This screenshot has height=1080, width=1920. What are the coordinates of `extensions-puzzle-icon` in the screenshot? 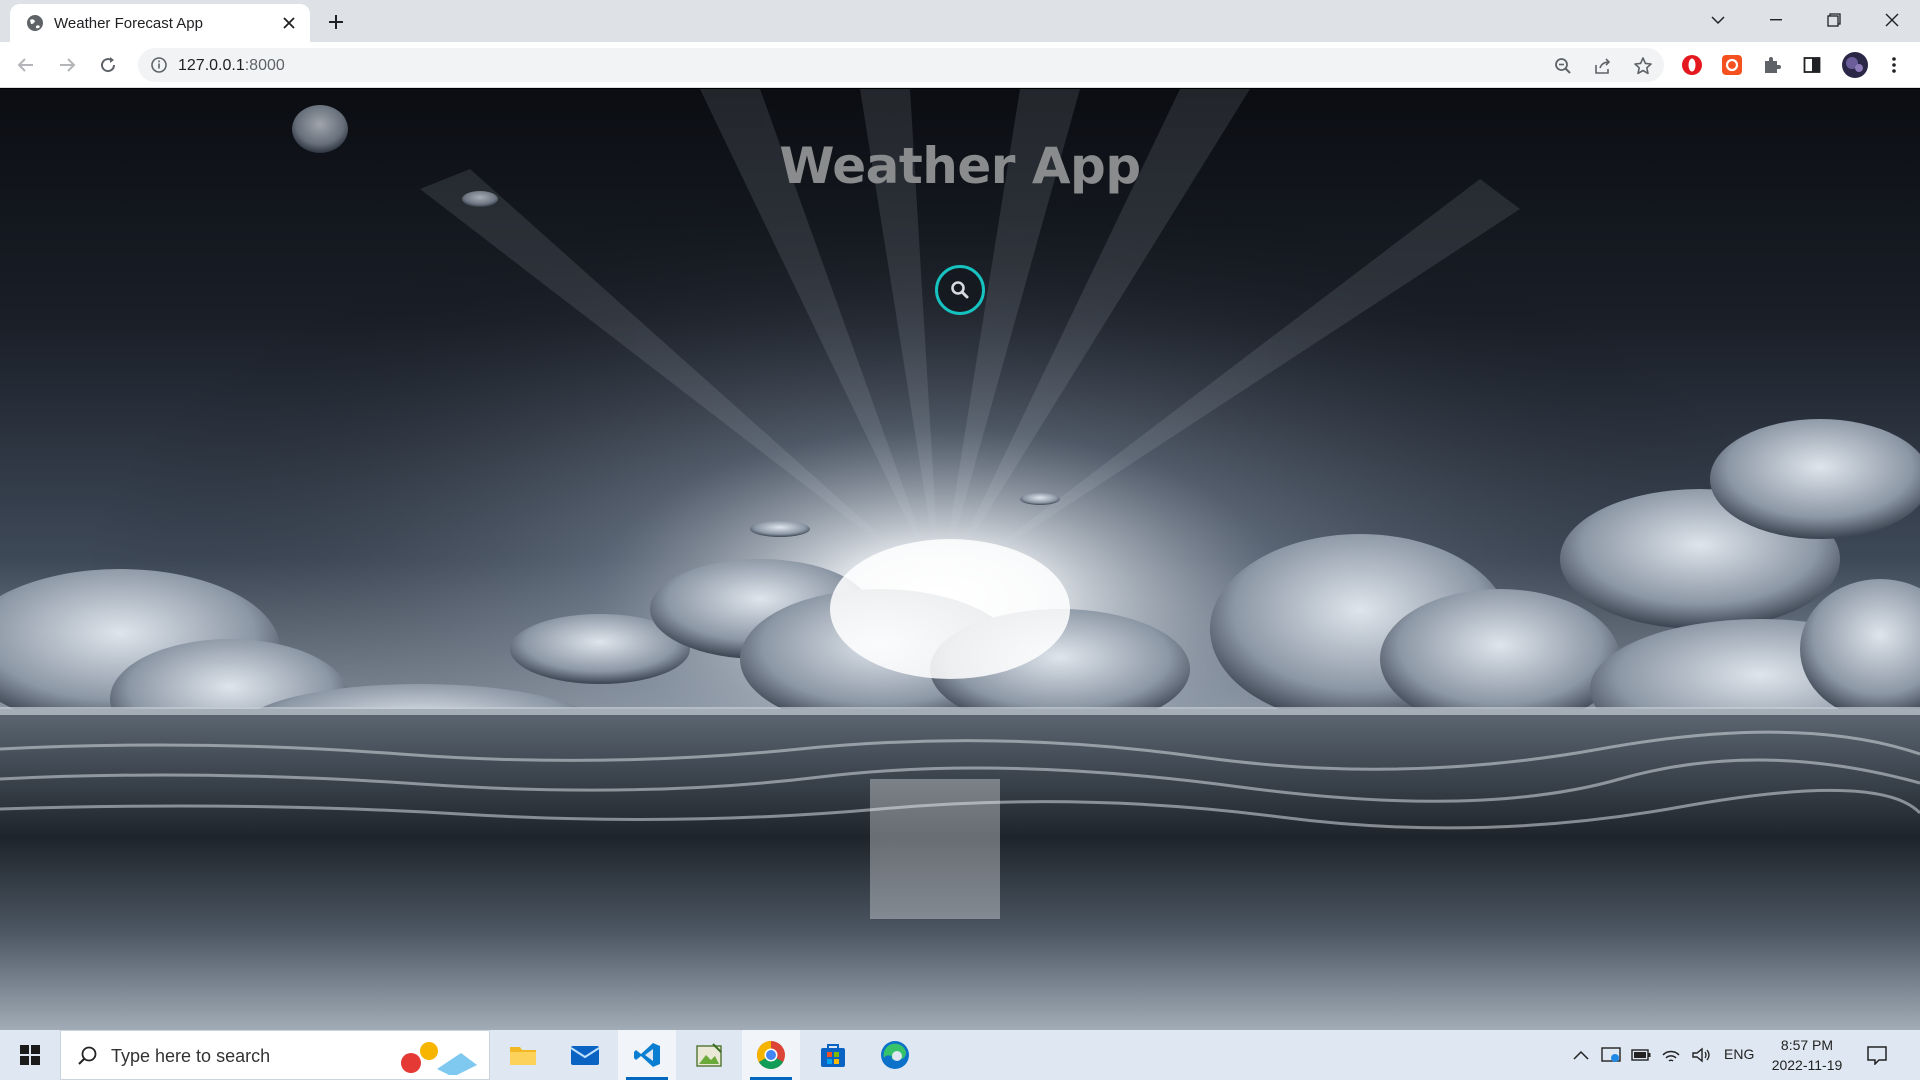 It's located at (1772, 65).